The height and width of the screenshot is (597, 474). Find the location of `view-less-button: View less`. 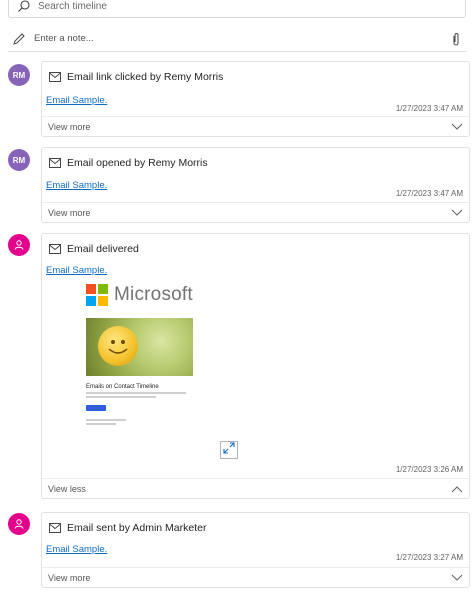

view-less-button: View less is located at coordinates (67, 489).